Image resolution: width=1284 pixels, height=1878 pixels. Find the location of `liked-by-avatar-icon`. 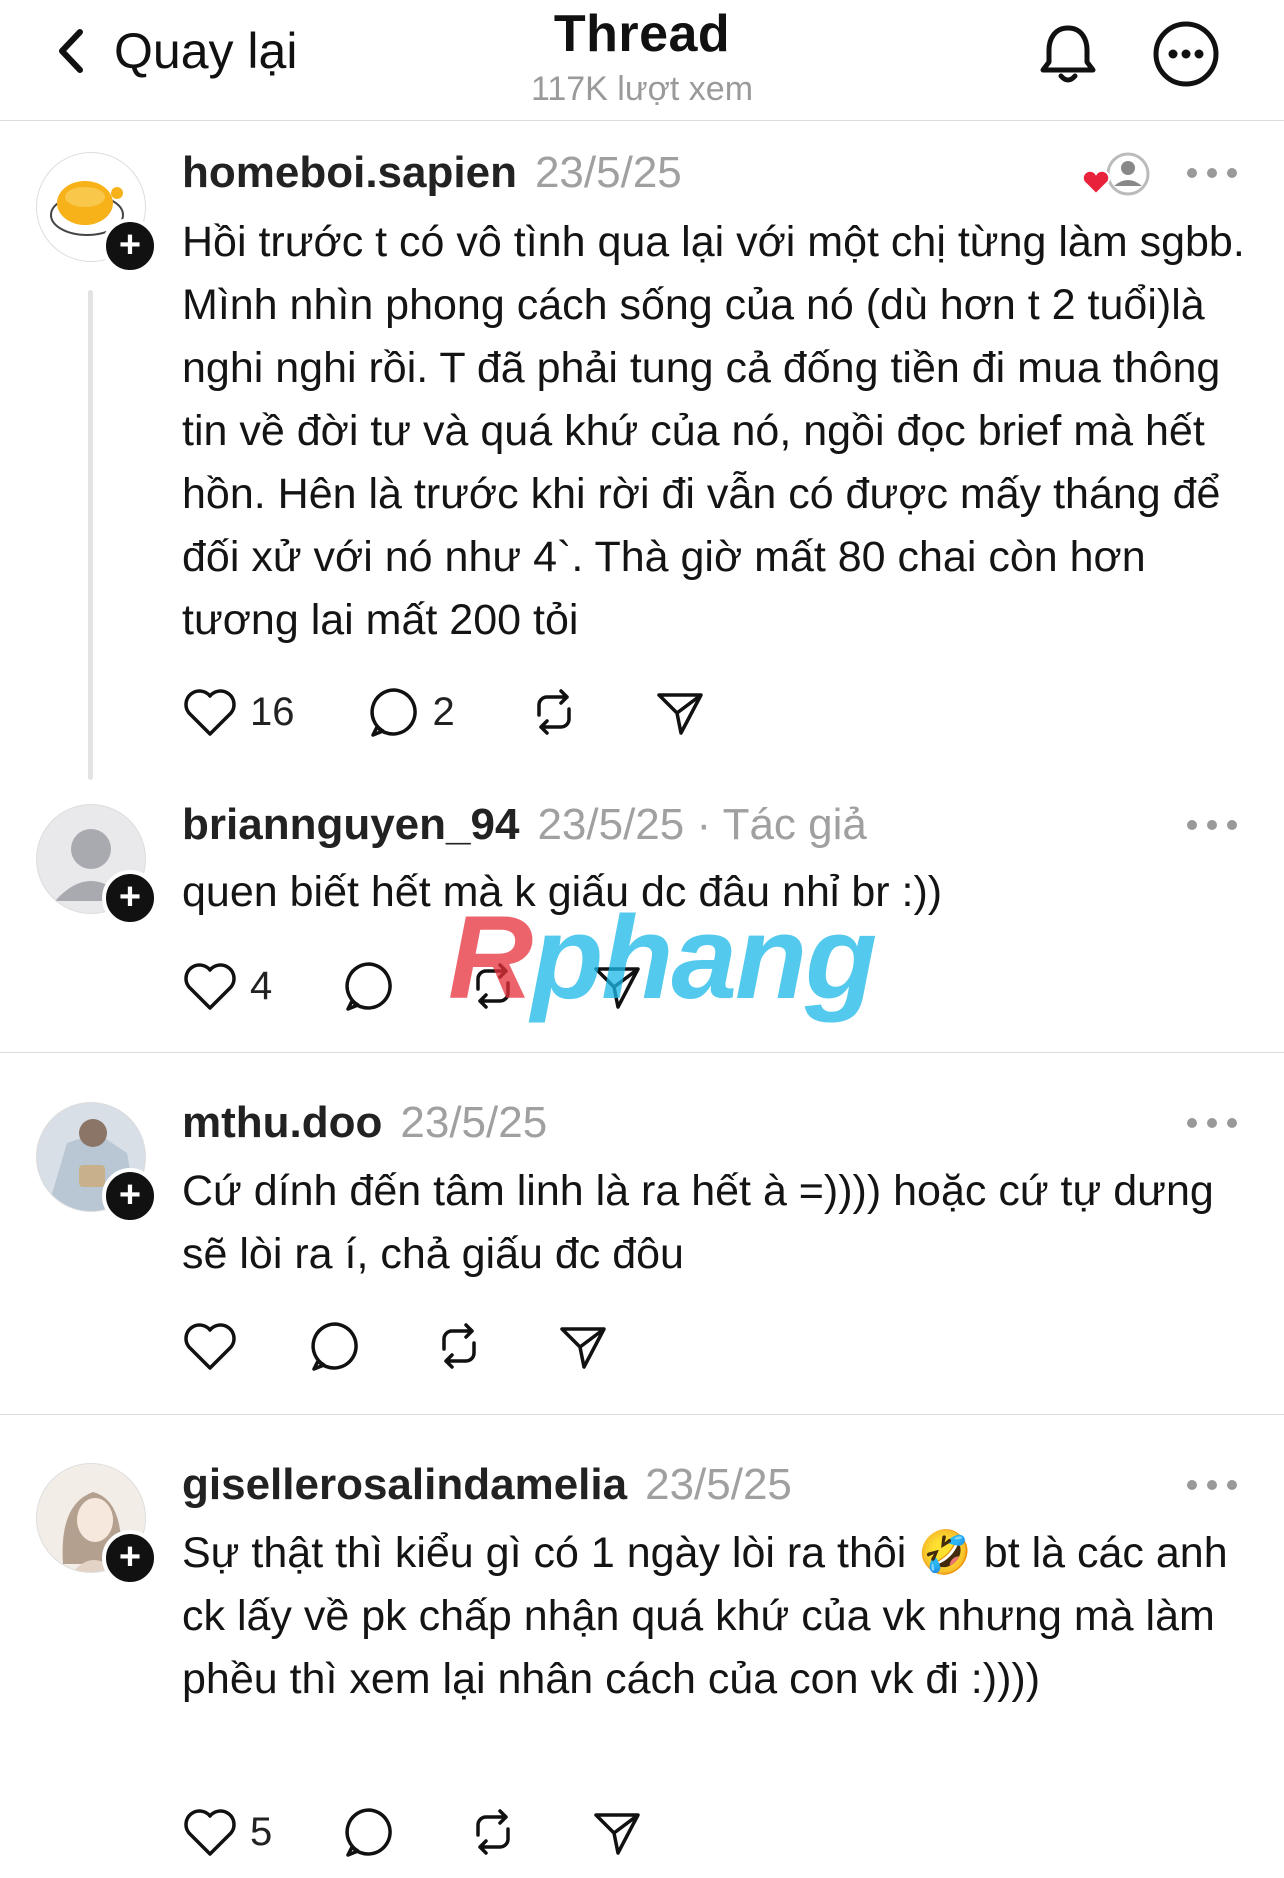

liked-by-avatar-icon is located at coordinates (1118, 176).